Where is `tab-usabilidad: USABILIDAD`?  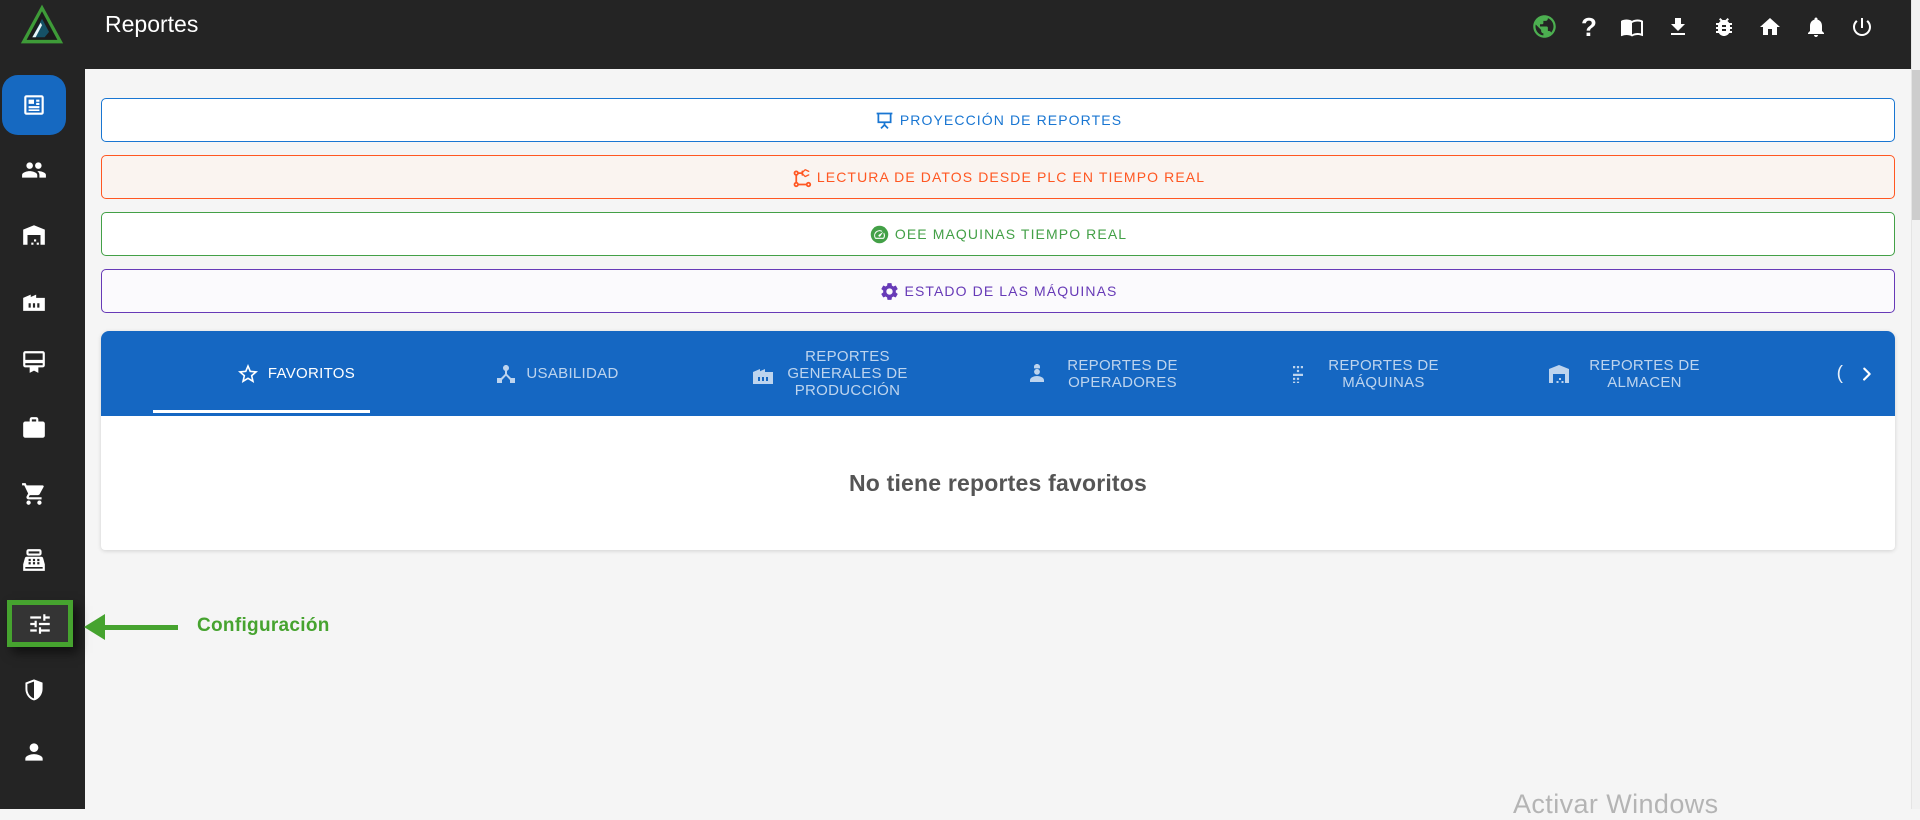
tab-usabilidad: USABILIDAD is located at coordinates (556, 373).